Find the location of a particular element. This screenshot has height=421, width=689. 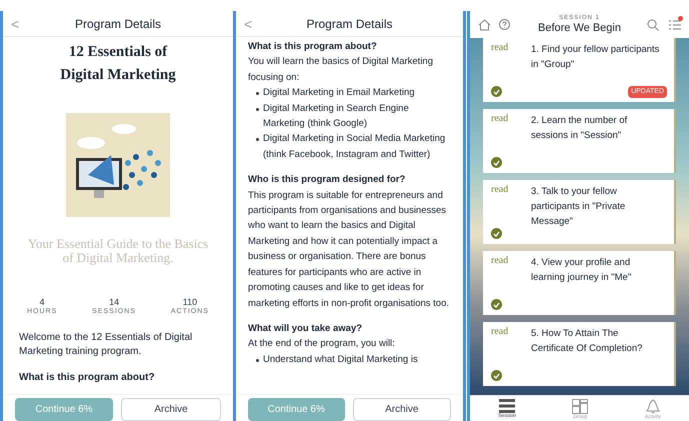

program-tagline: Your Essential Guide to the Basics of Digital Marketing. is located at coordinates (118, 251).